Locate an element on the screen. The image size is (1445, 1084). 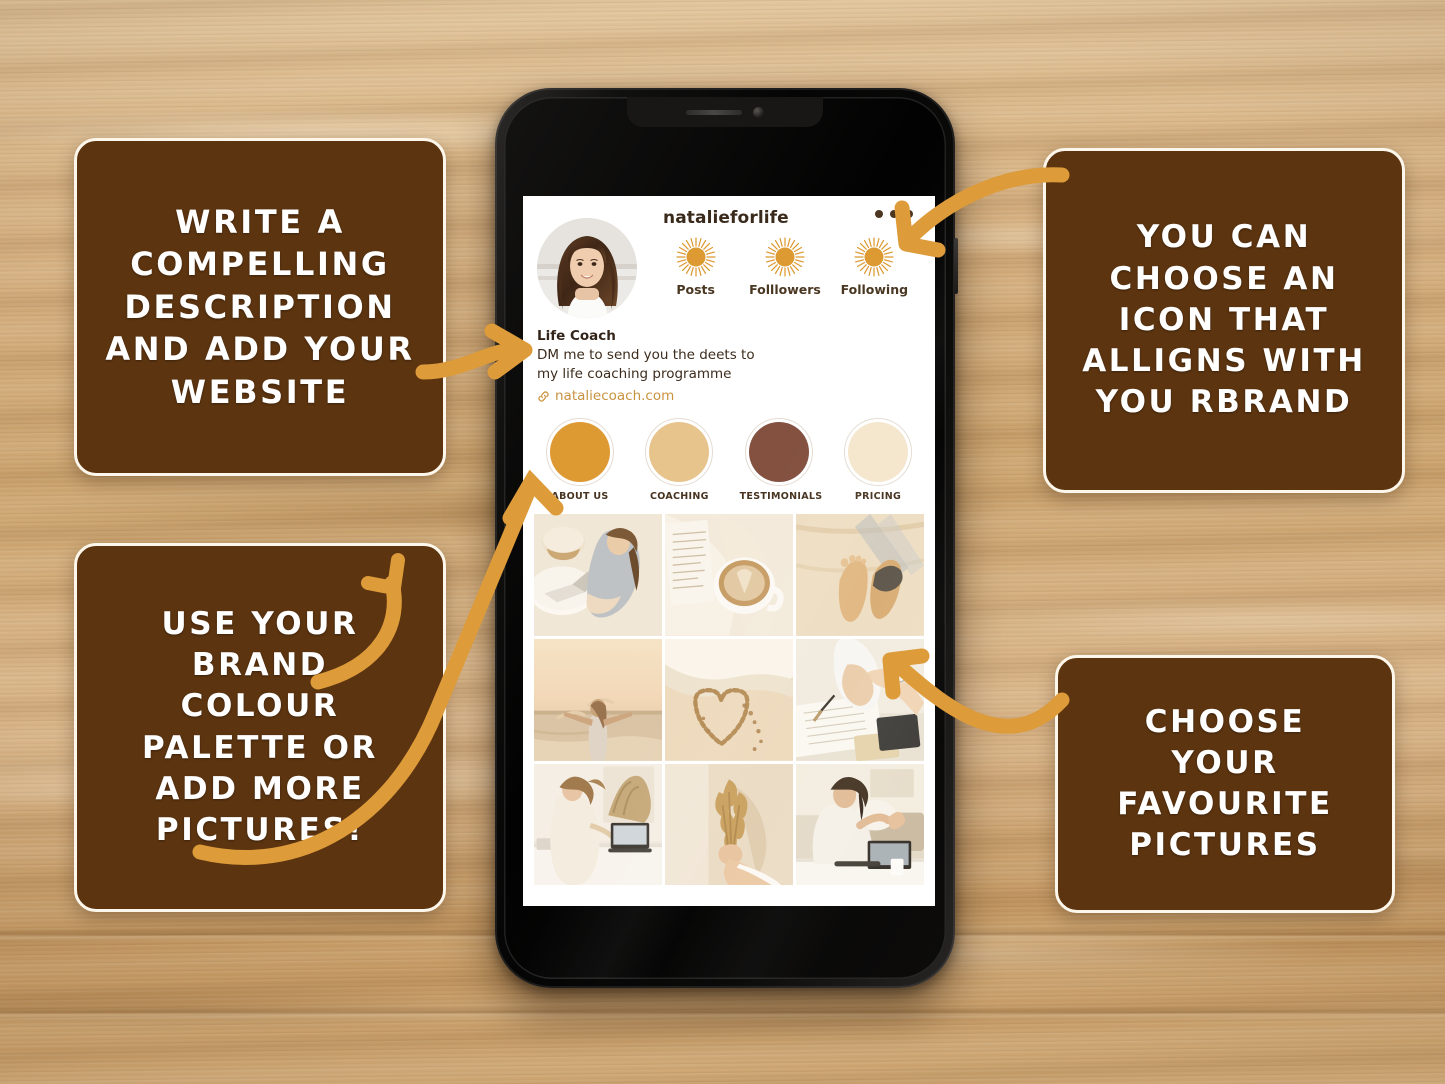
stat-followers: Folllowers is located at coordinates (784, 266).